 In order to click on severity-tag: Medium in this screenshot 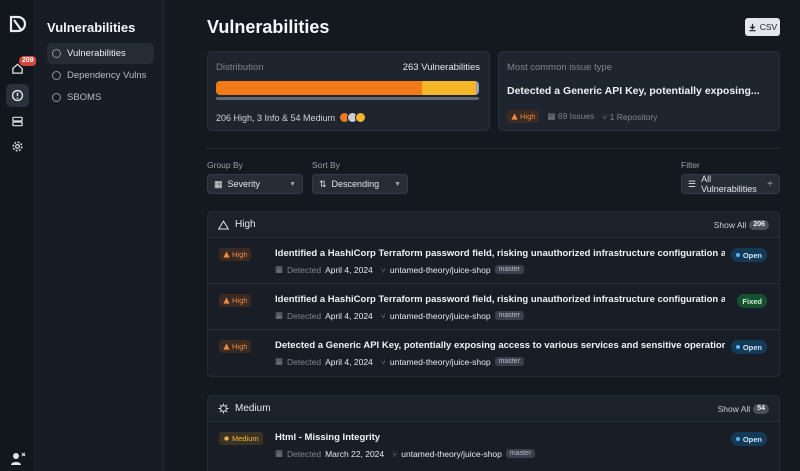, I will do `click(241, 438)`.